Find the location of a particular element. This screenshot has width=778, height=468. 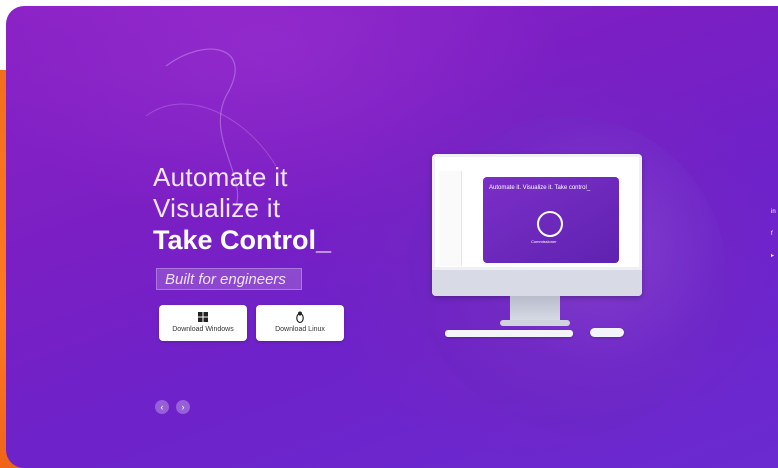

headline-line-3: Take Control_ is located at coordinates (242, 240).